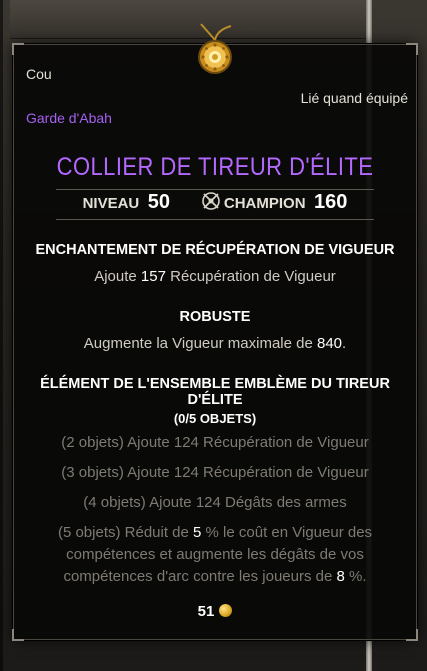  I want to click on item-name: COLLIER DE TIREUR D'ÉLITE, so click(215, 167).